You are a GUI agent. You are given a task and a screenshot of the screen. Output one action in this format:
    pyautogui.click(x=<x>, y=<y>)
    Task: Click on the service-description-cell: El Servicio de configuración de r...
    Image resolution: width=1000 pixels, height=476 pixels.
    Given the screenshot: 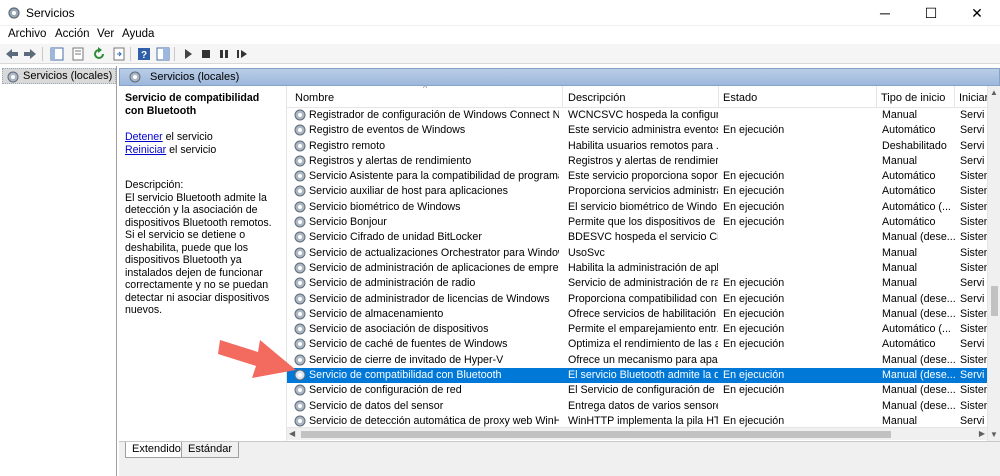 What is the action you would take?
    pyautogui.click(x=643, y=390)
    